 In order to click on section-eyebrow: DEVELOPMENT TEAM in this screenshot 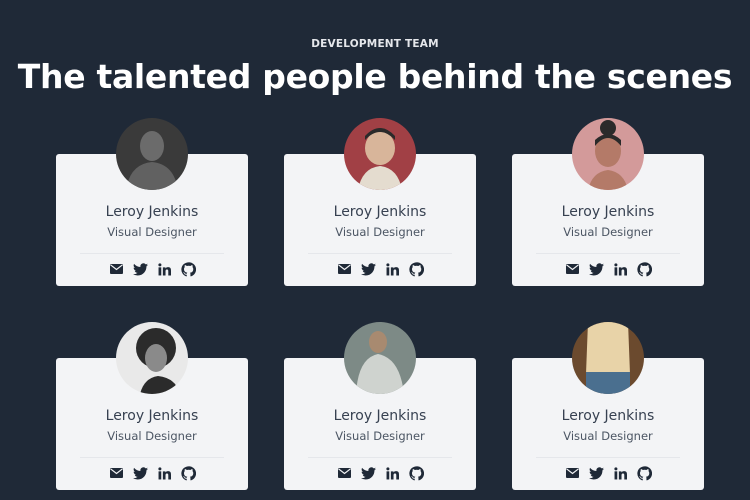, I will do `click(375, 44)`.